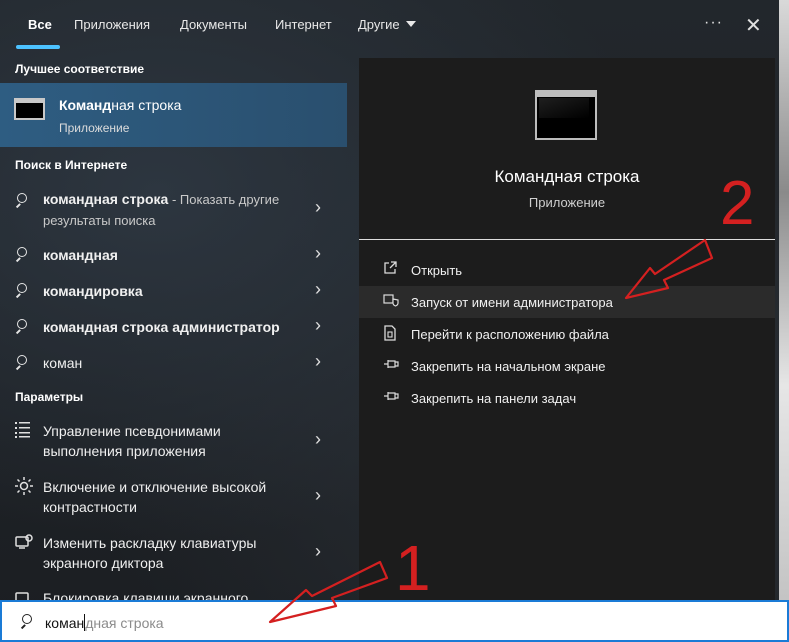 Image resolution: width=789 pixels, height=642 pixels. What do you see at coordinates (567, 176) in the screenshot?
I see `preview-title: Командная строка` at bounding box center [567, 176].